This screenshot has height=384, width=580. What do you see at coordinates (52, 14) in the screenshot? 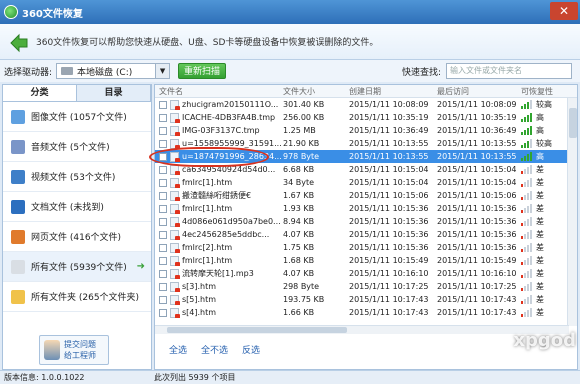
I see `window-title: 360文件恢复` at bounding box center [52, 14].